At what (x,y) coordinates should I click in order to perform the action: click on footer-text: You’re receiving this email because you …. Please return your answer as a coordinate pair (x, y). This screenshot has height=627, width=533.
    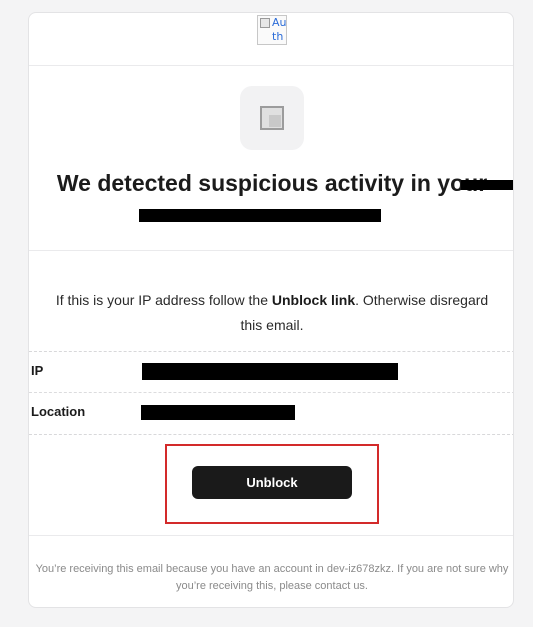
    Looking at the image, I should click on (272, 577).